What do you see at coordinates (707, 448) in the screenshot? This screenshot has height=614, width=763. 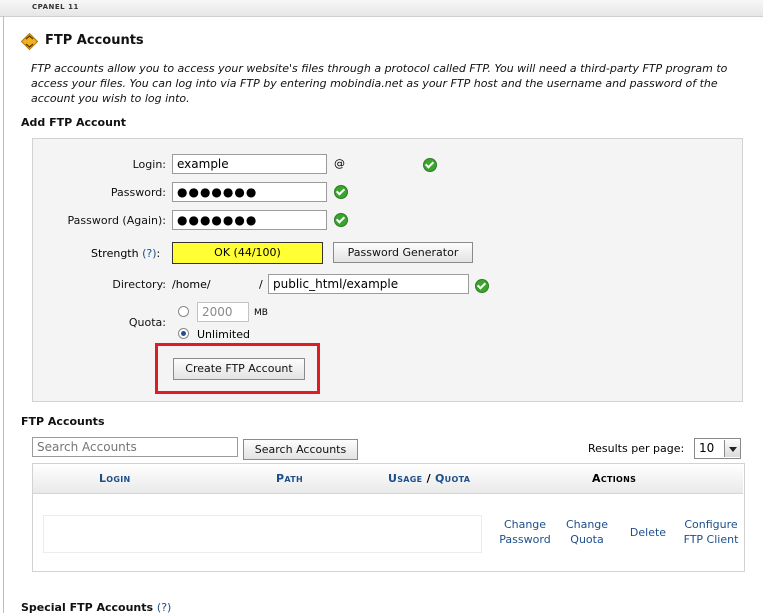 I see `results-per-page-value: 10` at bounding box center [707, 448].